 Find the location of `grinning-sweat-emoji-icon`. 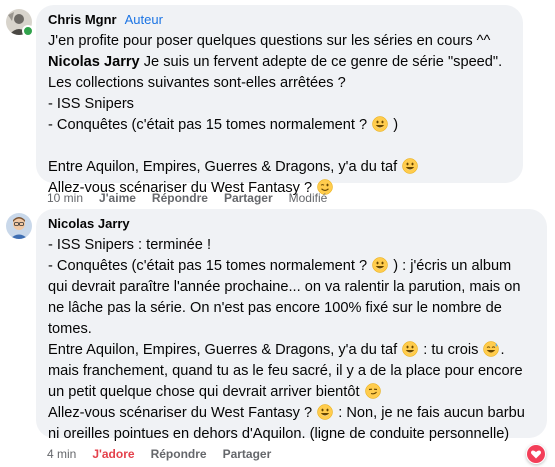

grinning-sweat-emoji-icon is located at coordinates (491, 349).